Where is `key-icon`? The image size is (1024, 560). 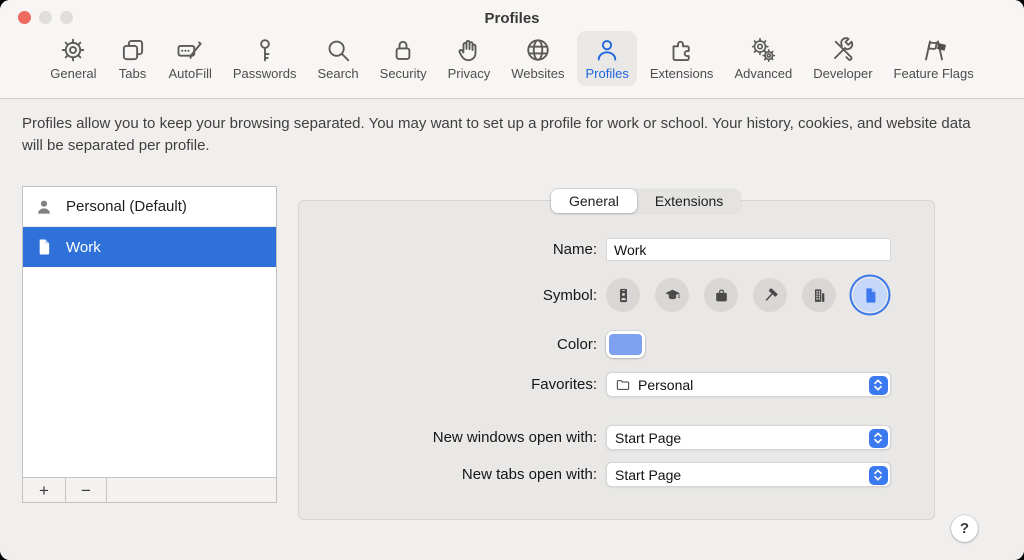
key-icon is located at coordinates (264, 50).